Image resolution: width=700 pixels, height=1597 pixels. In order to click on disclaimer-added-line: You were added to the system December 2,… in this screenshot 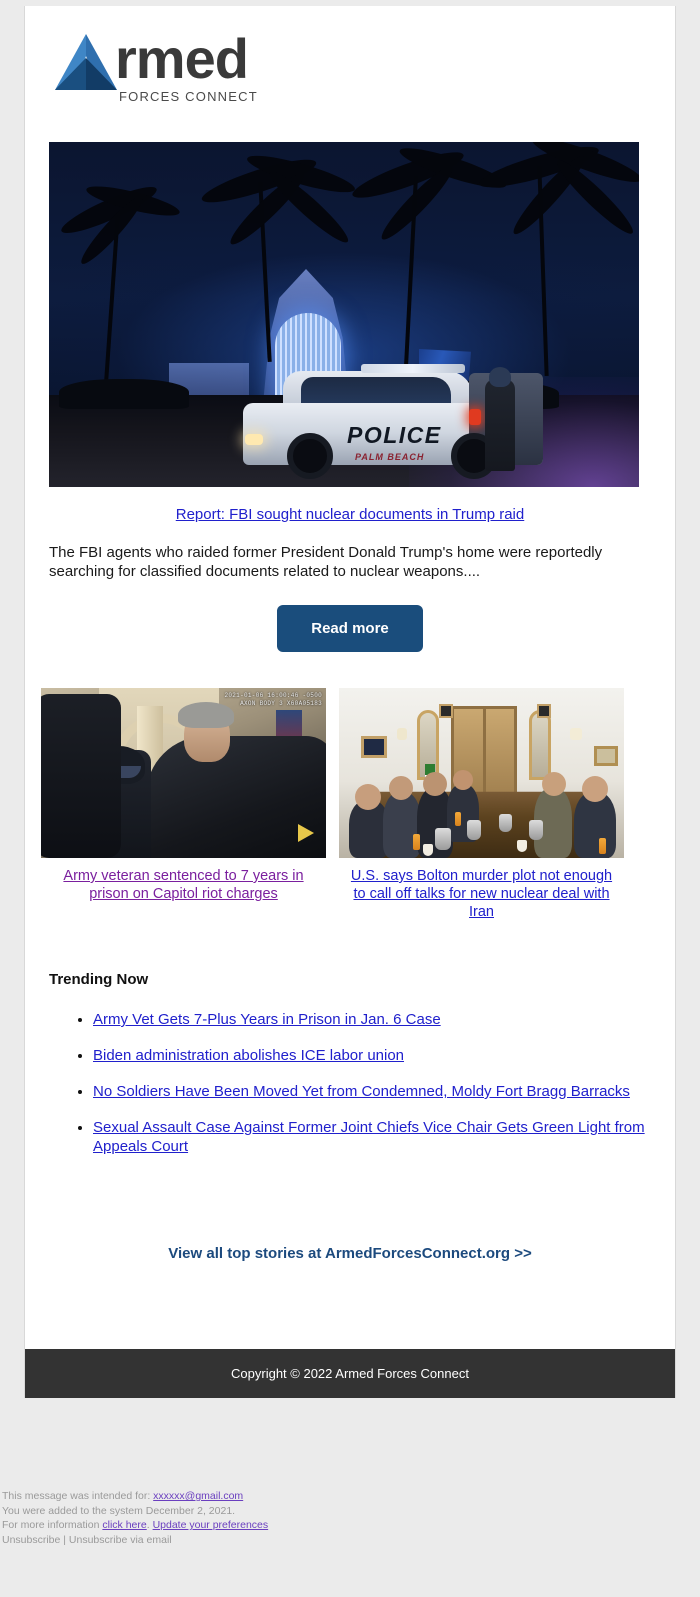, I will do `click(119, 1510)`.